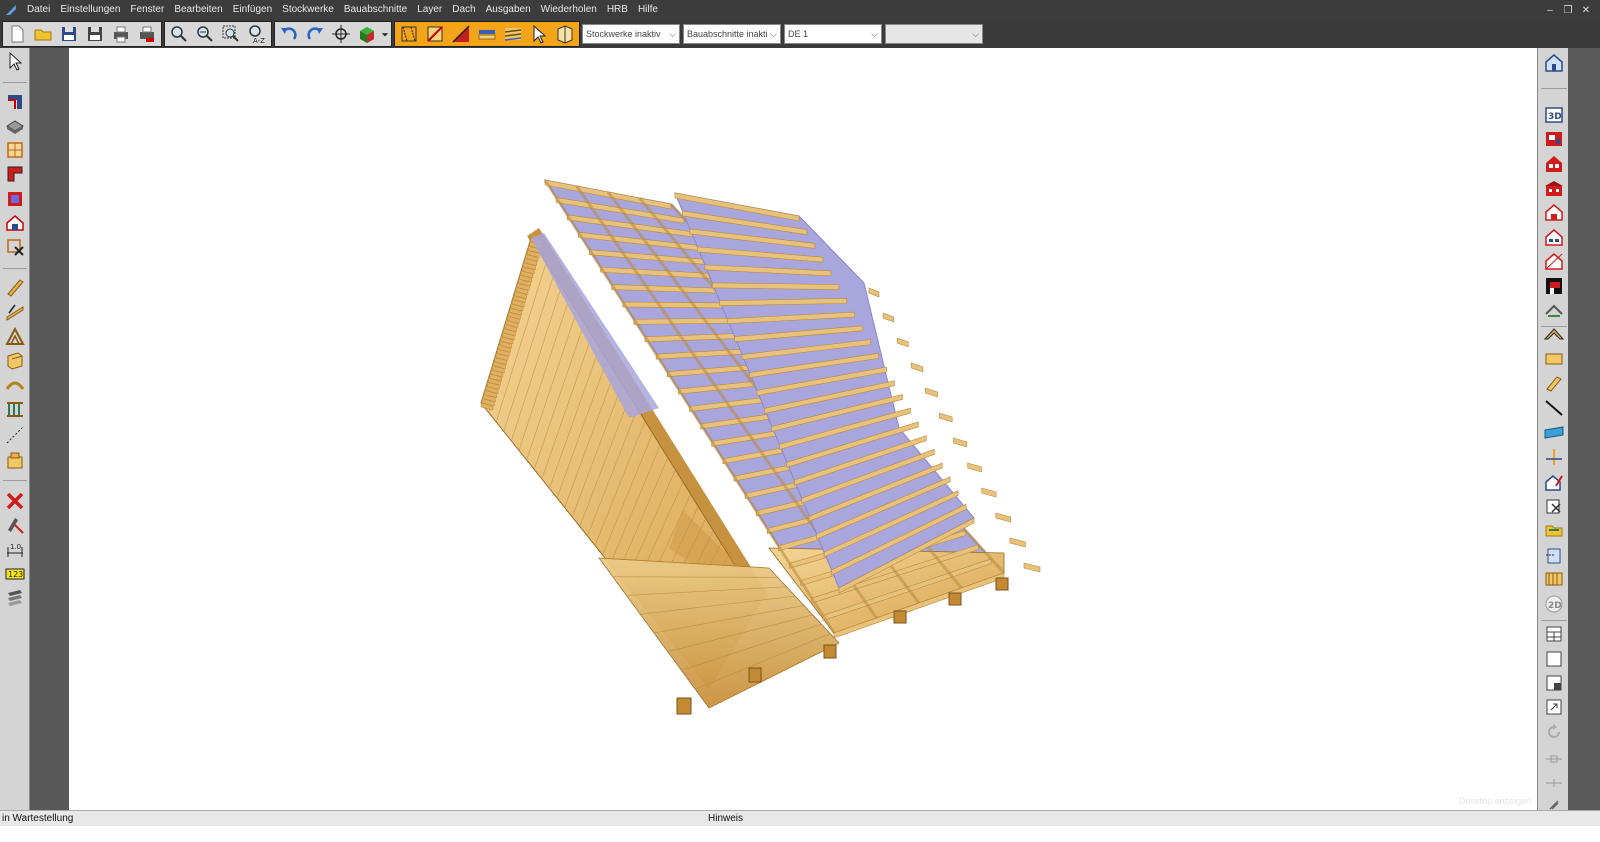  What do you see at coordinates (513, 34) in the screenshot?
I see `roof-battens-icon` at bounding box center [513, 34].